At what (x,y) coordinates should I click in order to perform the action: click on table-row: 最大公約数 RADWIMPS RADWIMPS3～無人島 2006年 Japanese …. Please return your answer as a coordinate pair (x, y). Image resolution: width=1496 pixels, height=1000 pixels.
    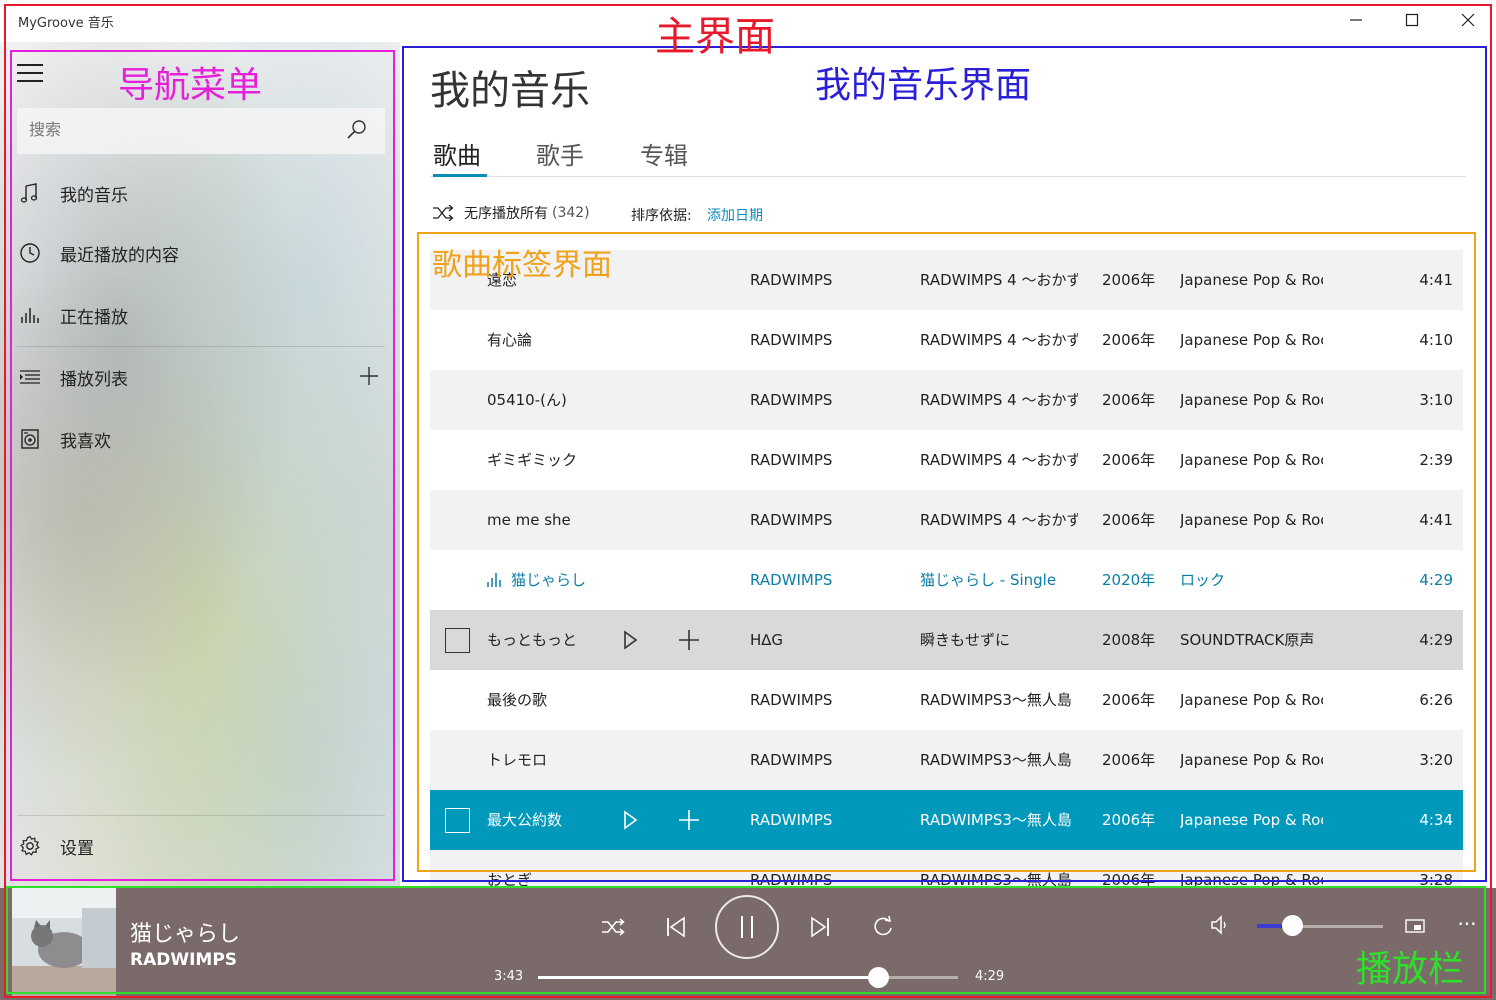
    Looking at the image, I should click on (946, 820).